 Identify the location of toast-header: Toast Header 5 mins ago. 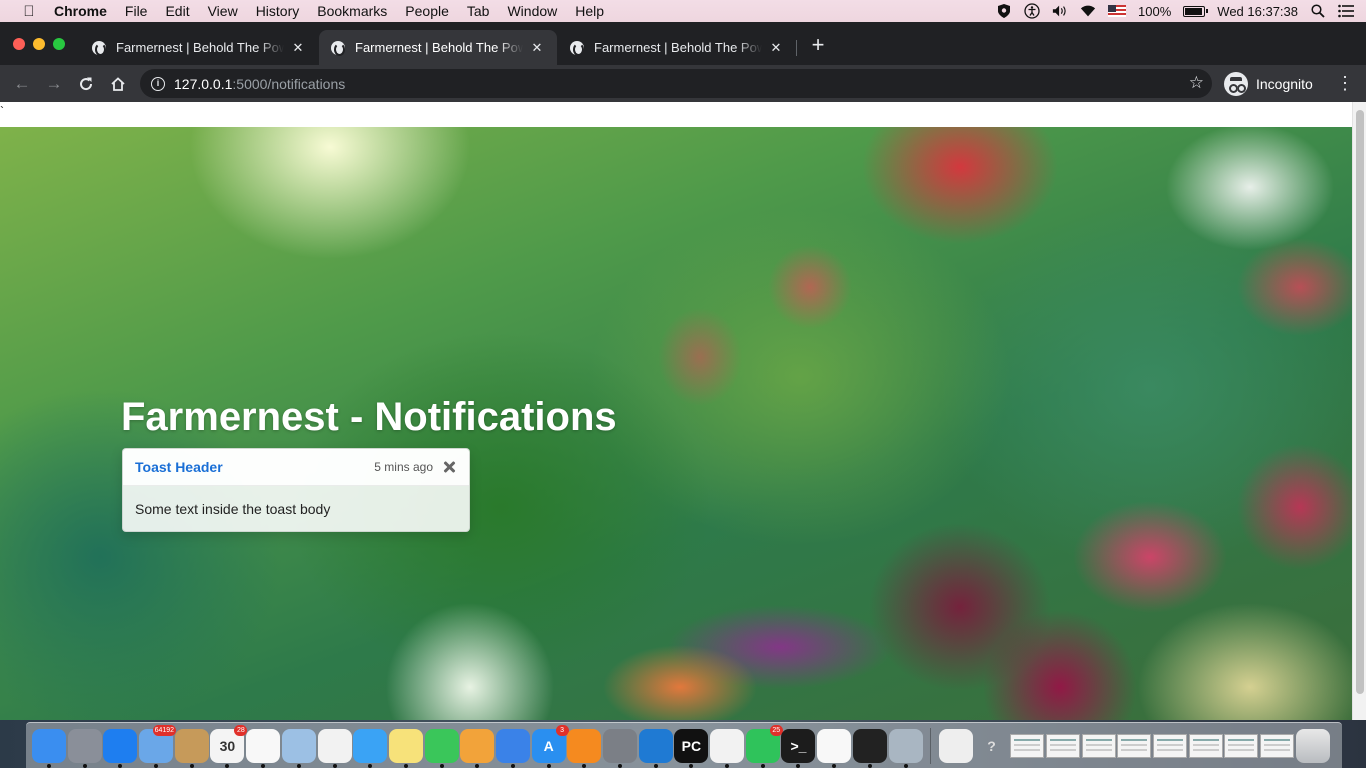
(296, 467).